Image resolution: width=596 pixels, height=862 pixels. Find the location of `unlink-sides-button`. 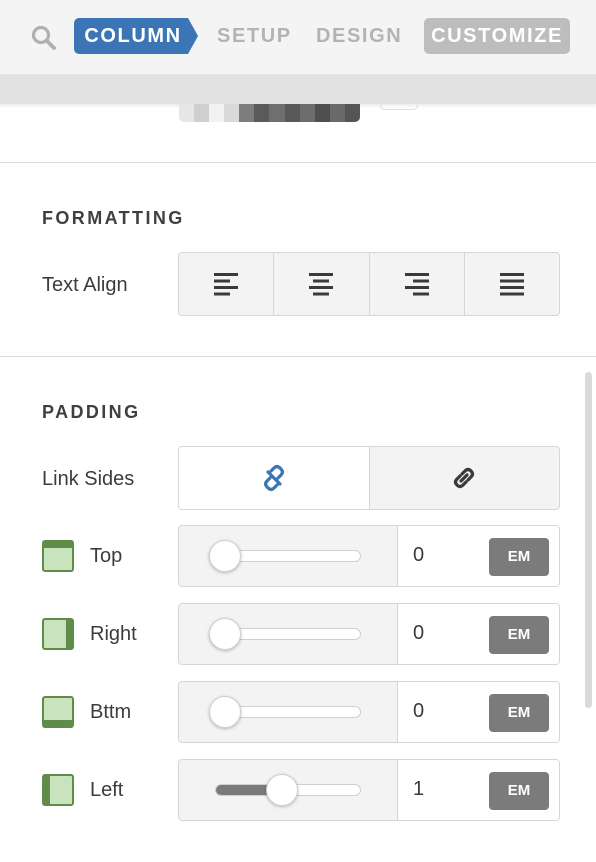

unlink-sides-button is located at coordinates (274, 478).